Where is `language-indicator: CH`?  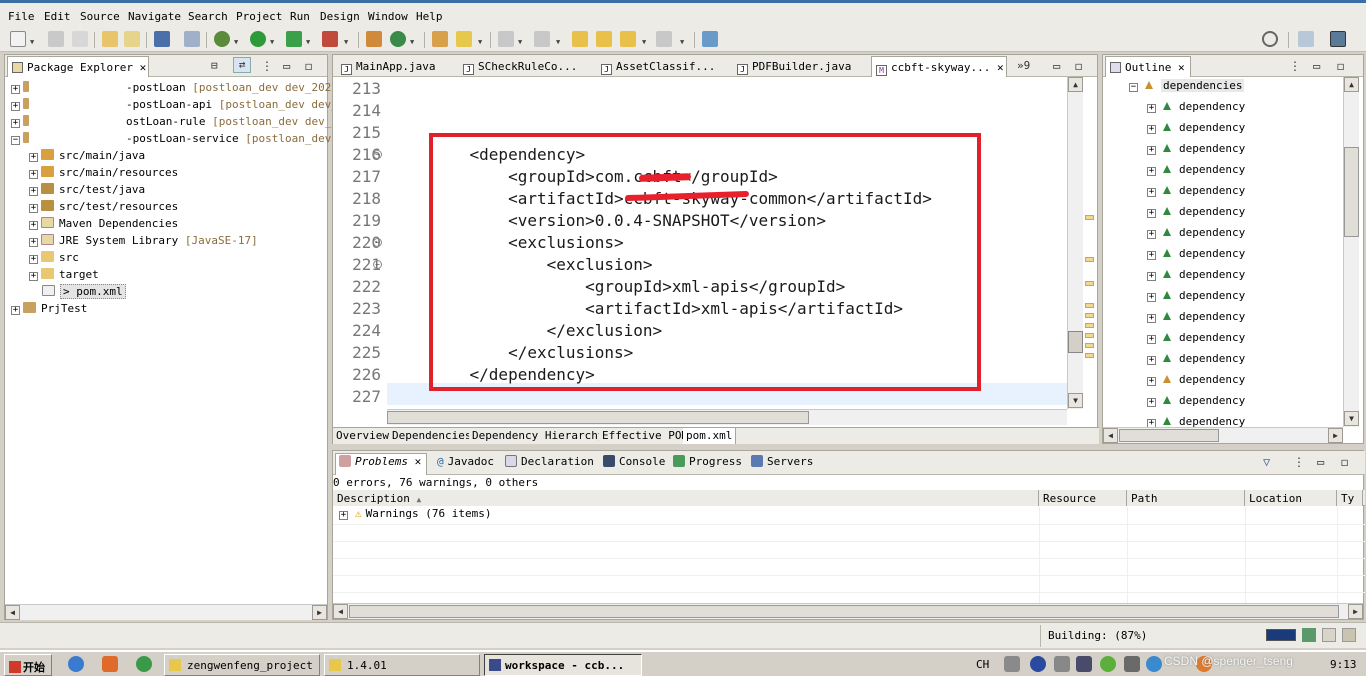
language-indicator: CH is located at coordinates (982, 664).